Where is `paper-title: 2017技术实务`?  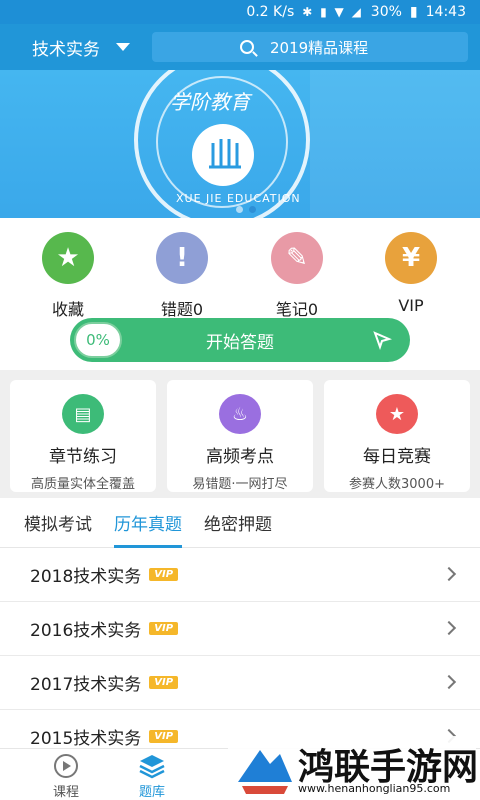
paper-title: 2017技术实务 is located at coordinates (86, 685).